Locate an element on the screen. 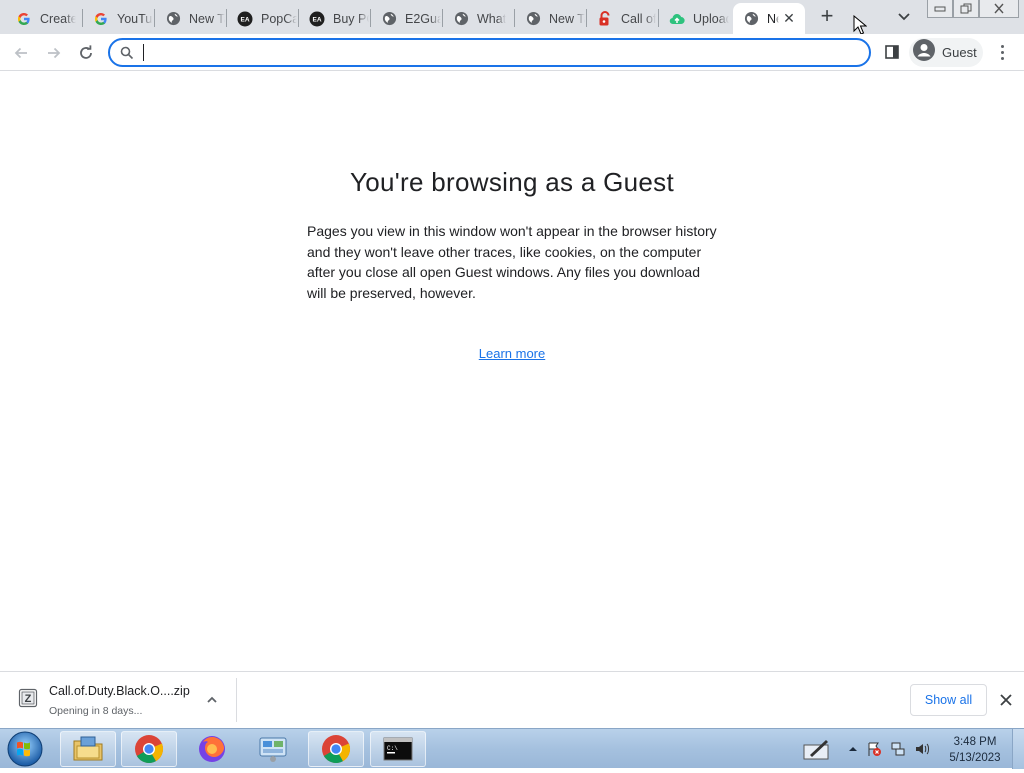  tab-call-of: Call of is located at coordinates (622, 18).